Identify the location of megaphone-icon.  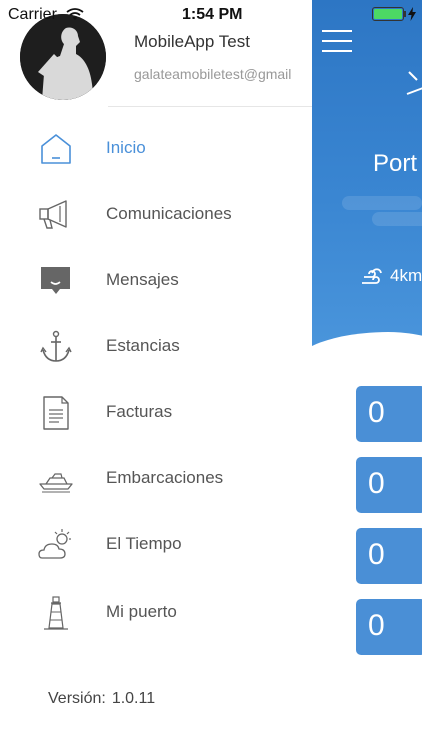
(53, 214).